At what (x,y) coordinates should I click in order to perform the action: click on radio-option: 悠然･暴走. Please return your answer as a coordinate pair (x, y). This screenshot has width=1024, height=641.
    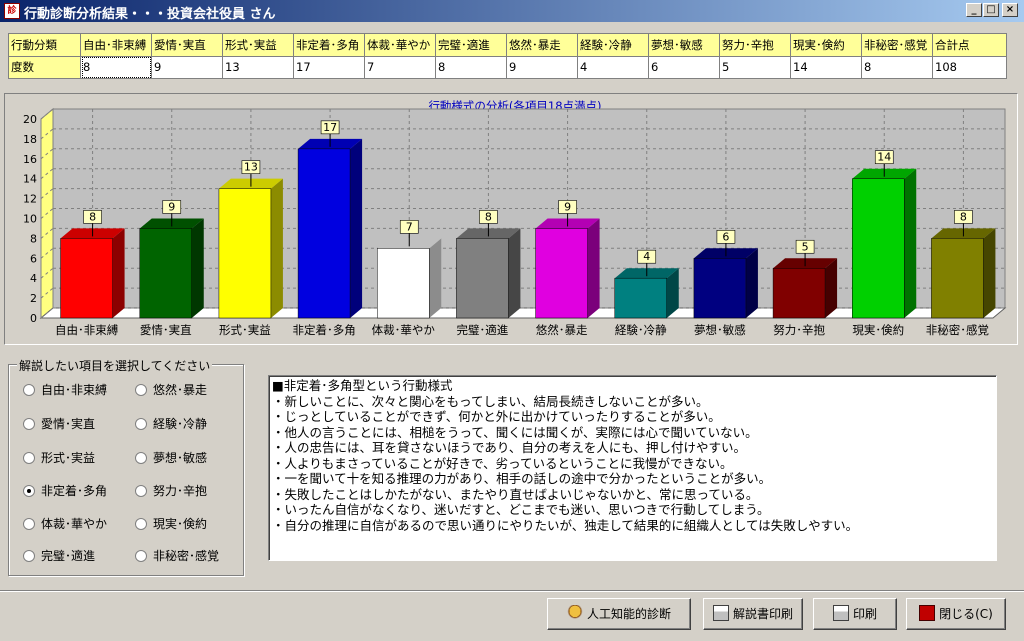
    Looking at the image, I should click on (171, 389).